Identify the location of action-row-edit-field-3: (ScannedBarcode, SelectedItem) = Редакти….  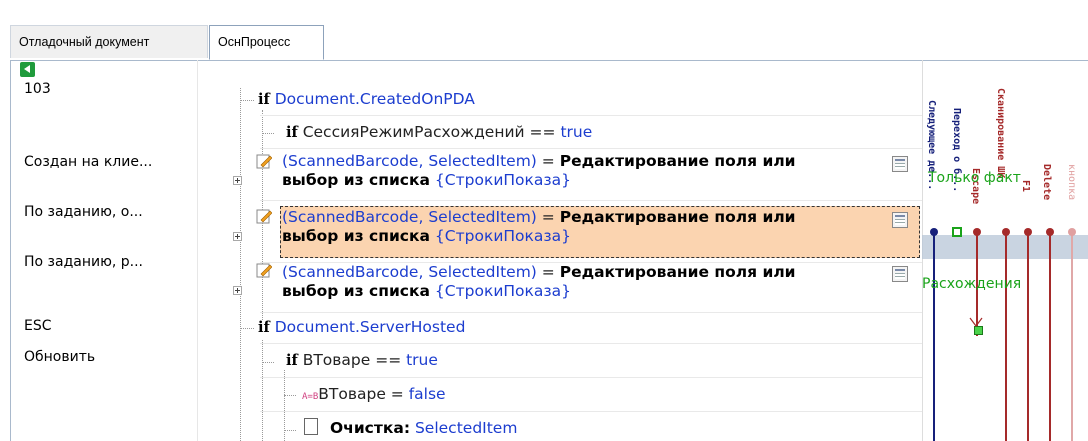
(539, 282).